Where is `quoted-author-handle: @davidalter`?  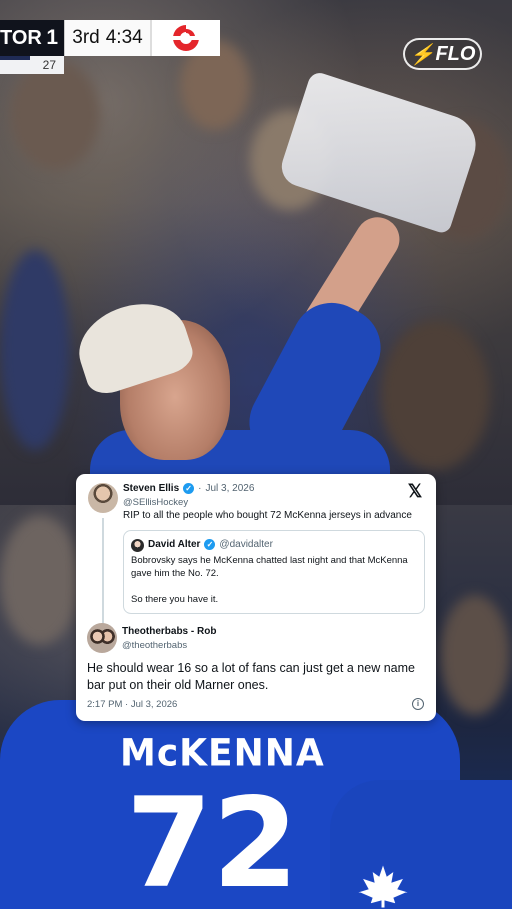 quoted-author-handle: @davidalter is located at coordinates (246, 544).